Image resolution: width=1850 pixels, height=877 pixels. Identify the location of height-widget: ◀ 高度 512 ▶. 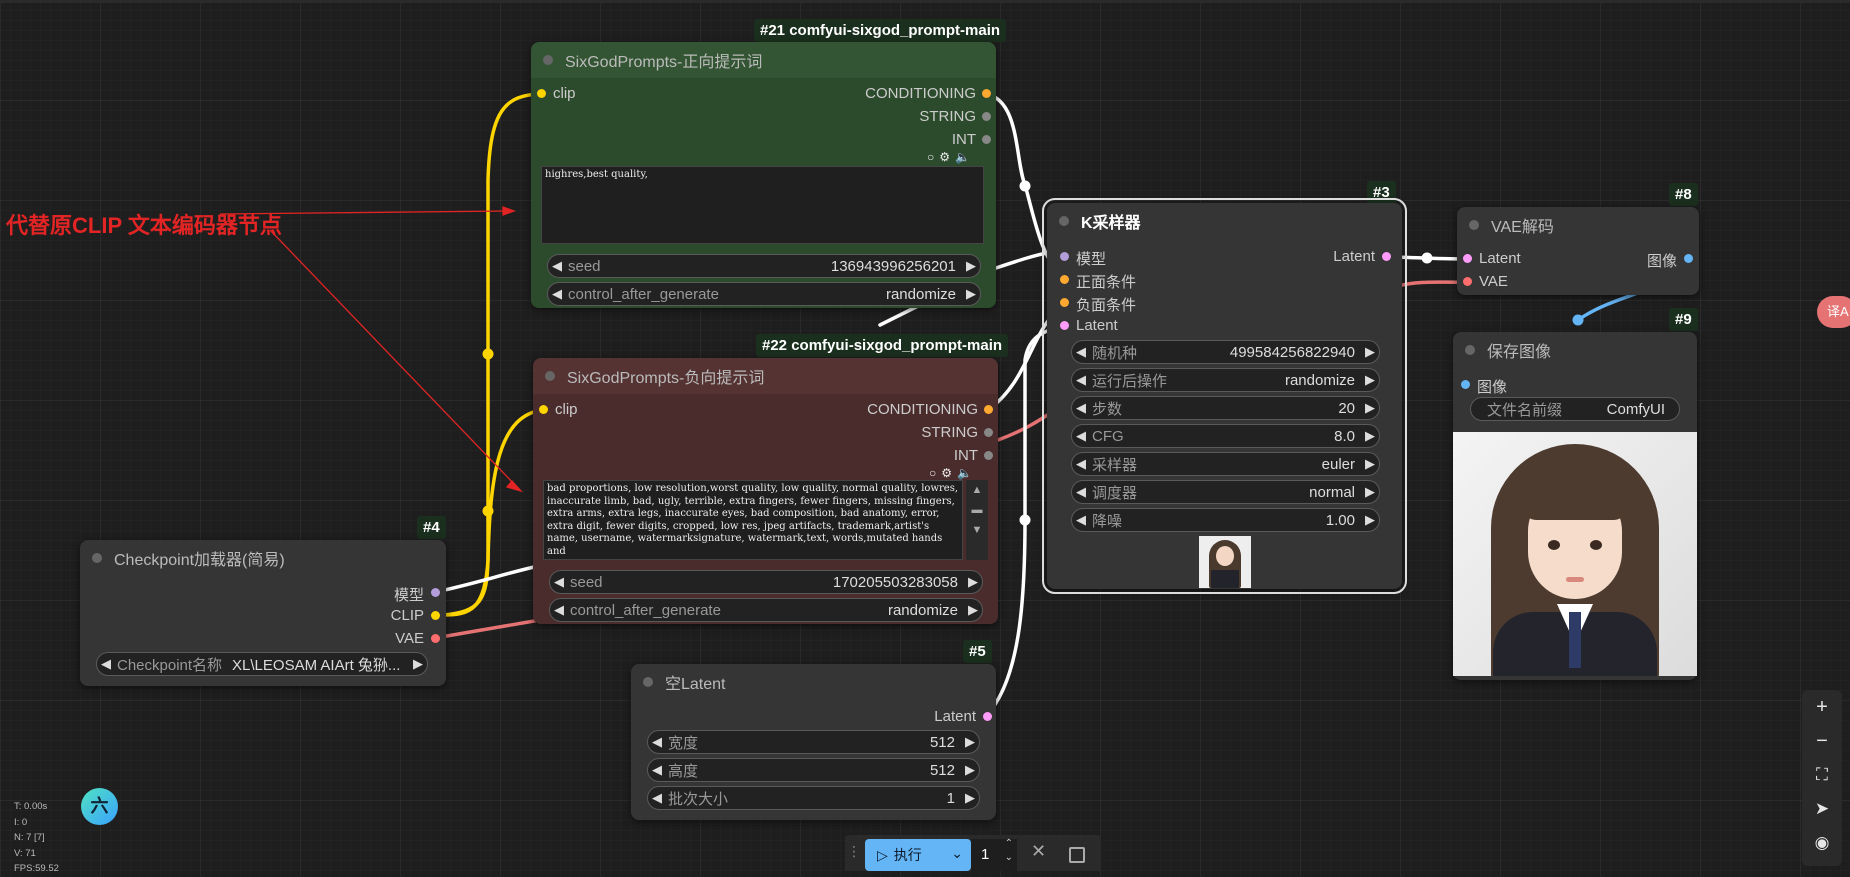
(813, 770).